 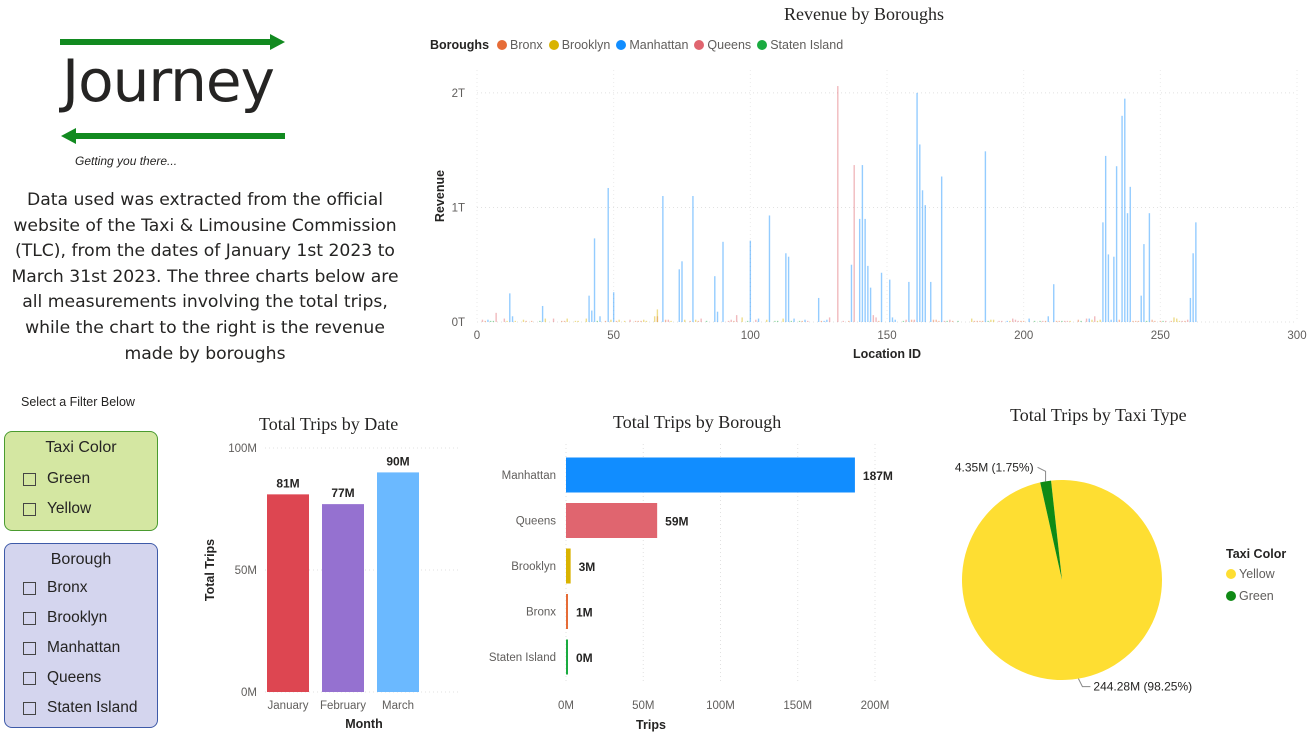 What do you see at coordinates (1296, 336) in the screenshot?
I see `x-tick-label: 300` at bounding box center [1296, 336].